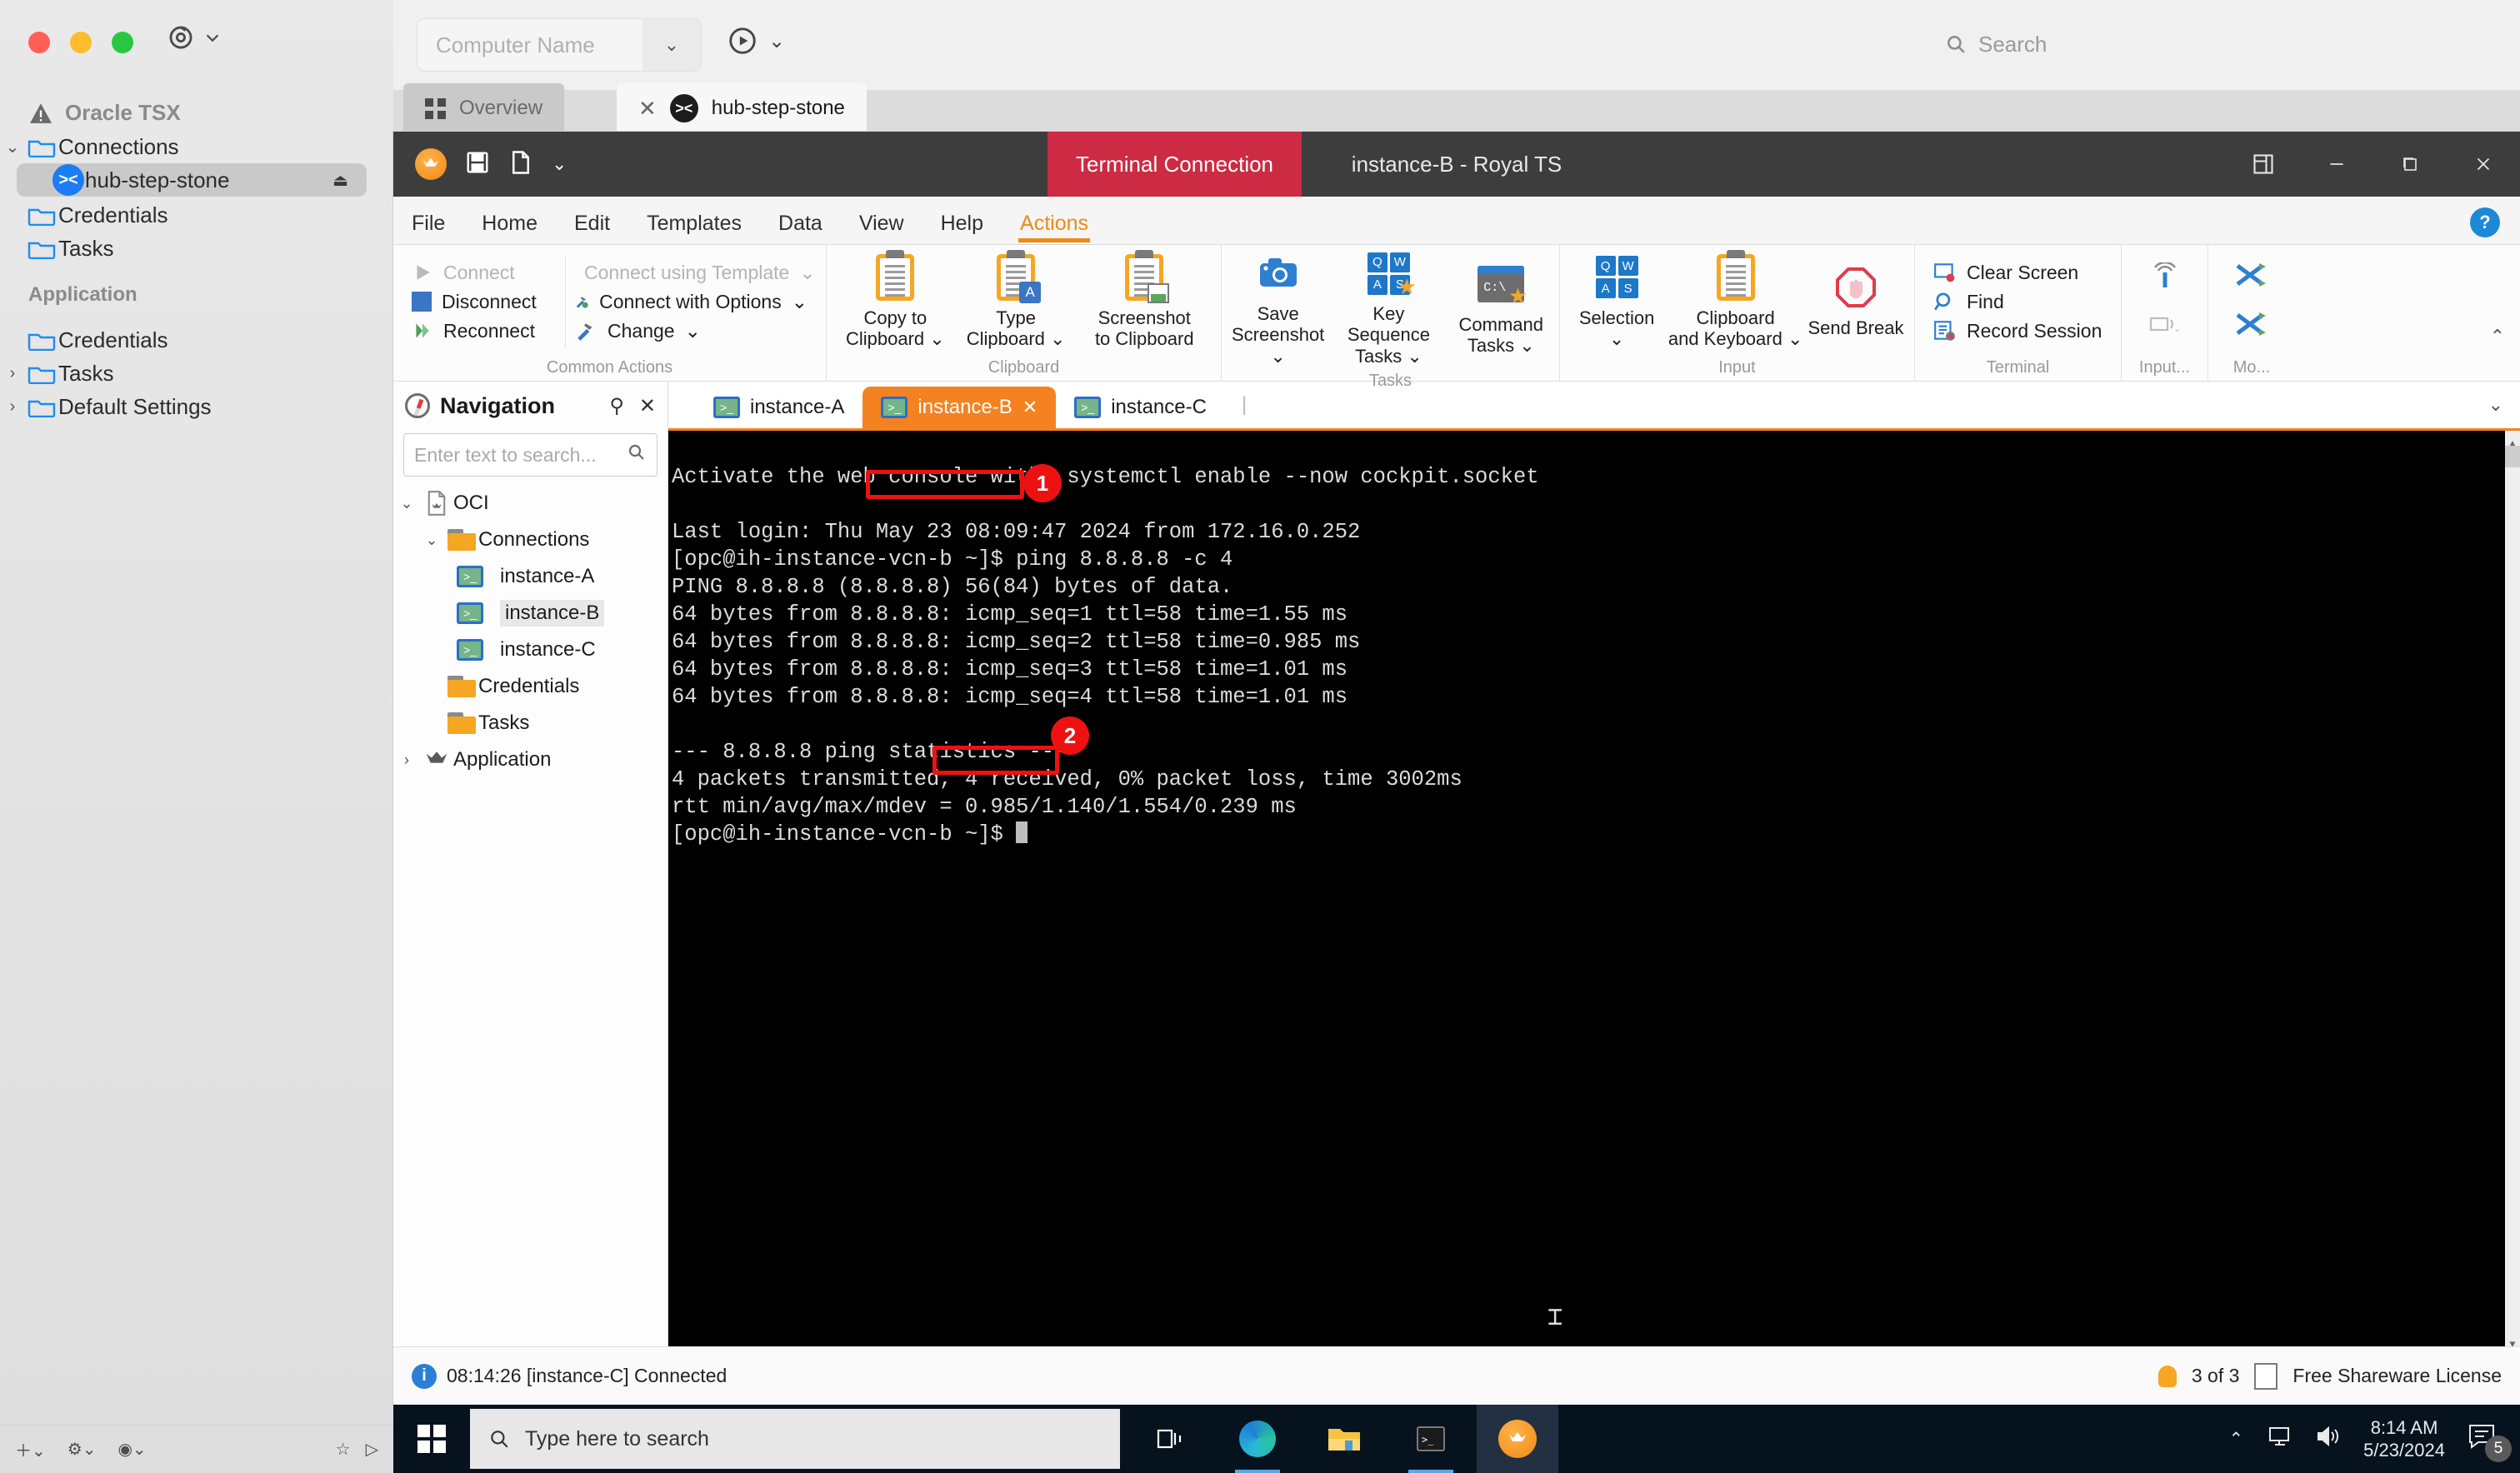 The height and width of the screenshot is (1473, 2520). Describe the element at coordinates (1431, 1439) in the screenshot. I see `taskbar-terminal-icon: >_` at that location.